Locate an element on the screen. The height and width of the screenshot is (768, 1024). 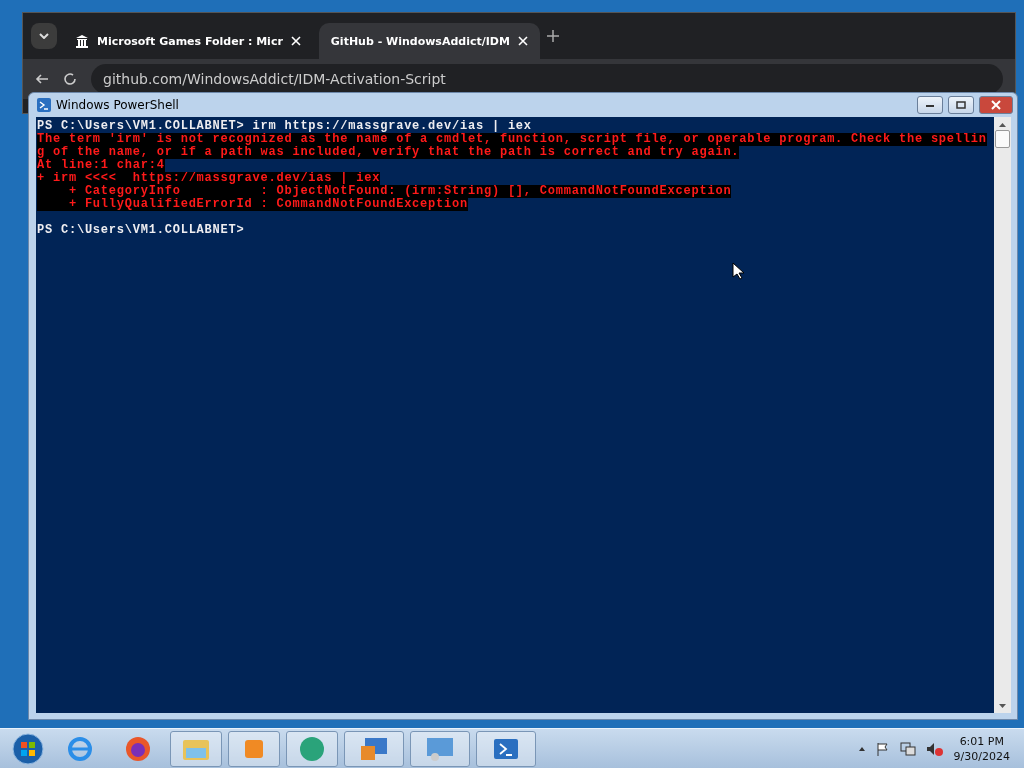
minimize-icon is located at coordinates (930, 105).